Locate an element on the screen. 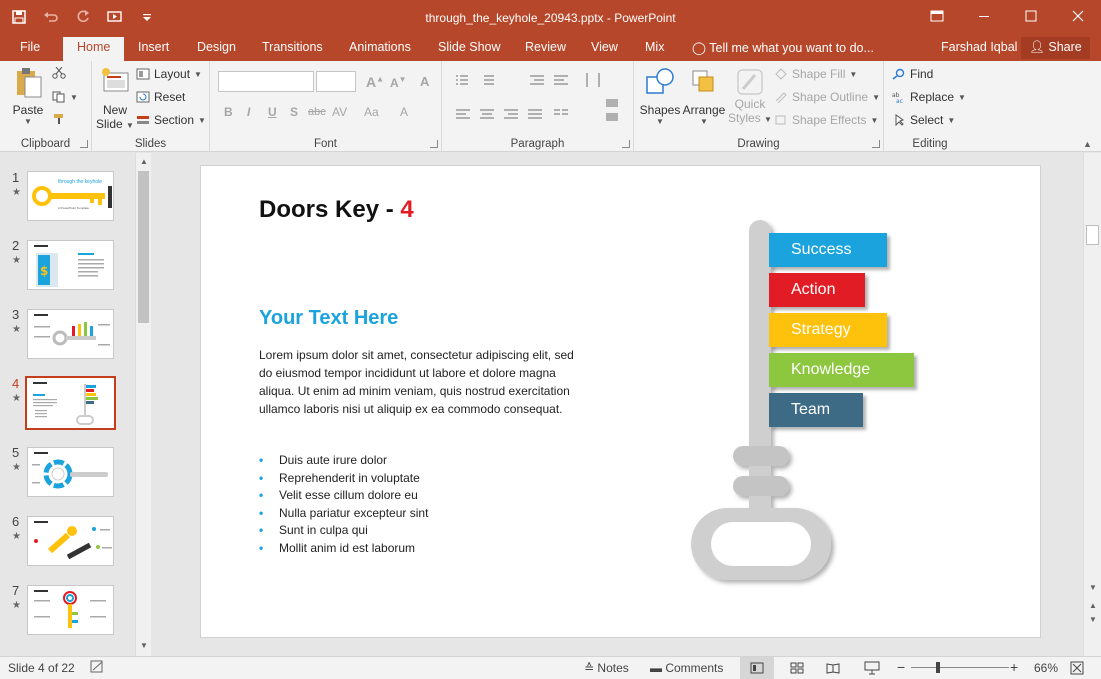 The width and height of the screenshot is (1101, 679). tab-slide-show: Slide Show is located at coordinates (469, 47).